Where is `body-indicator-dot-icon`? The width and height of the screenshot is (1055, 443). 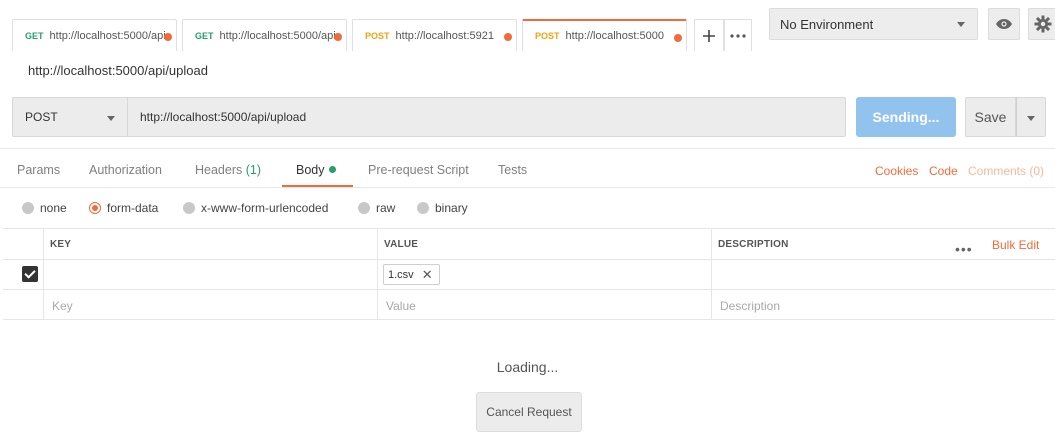 body-indicator-dot-icon is located at coordinates (332, 169).